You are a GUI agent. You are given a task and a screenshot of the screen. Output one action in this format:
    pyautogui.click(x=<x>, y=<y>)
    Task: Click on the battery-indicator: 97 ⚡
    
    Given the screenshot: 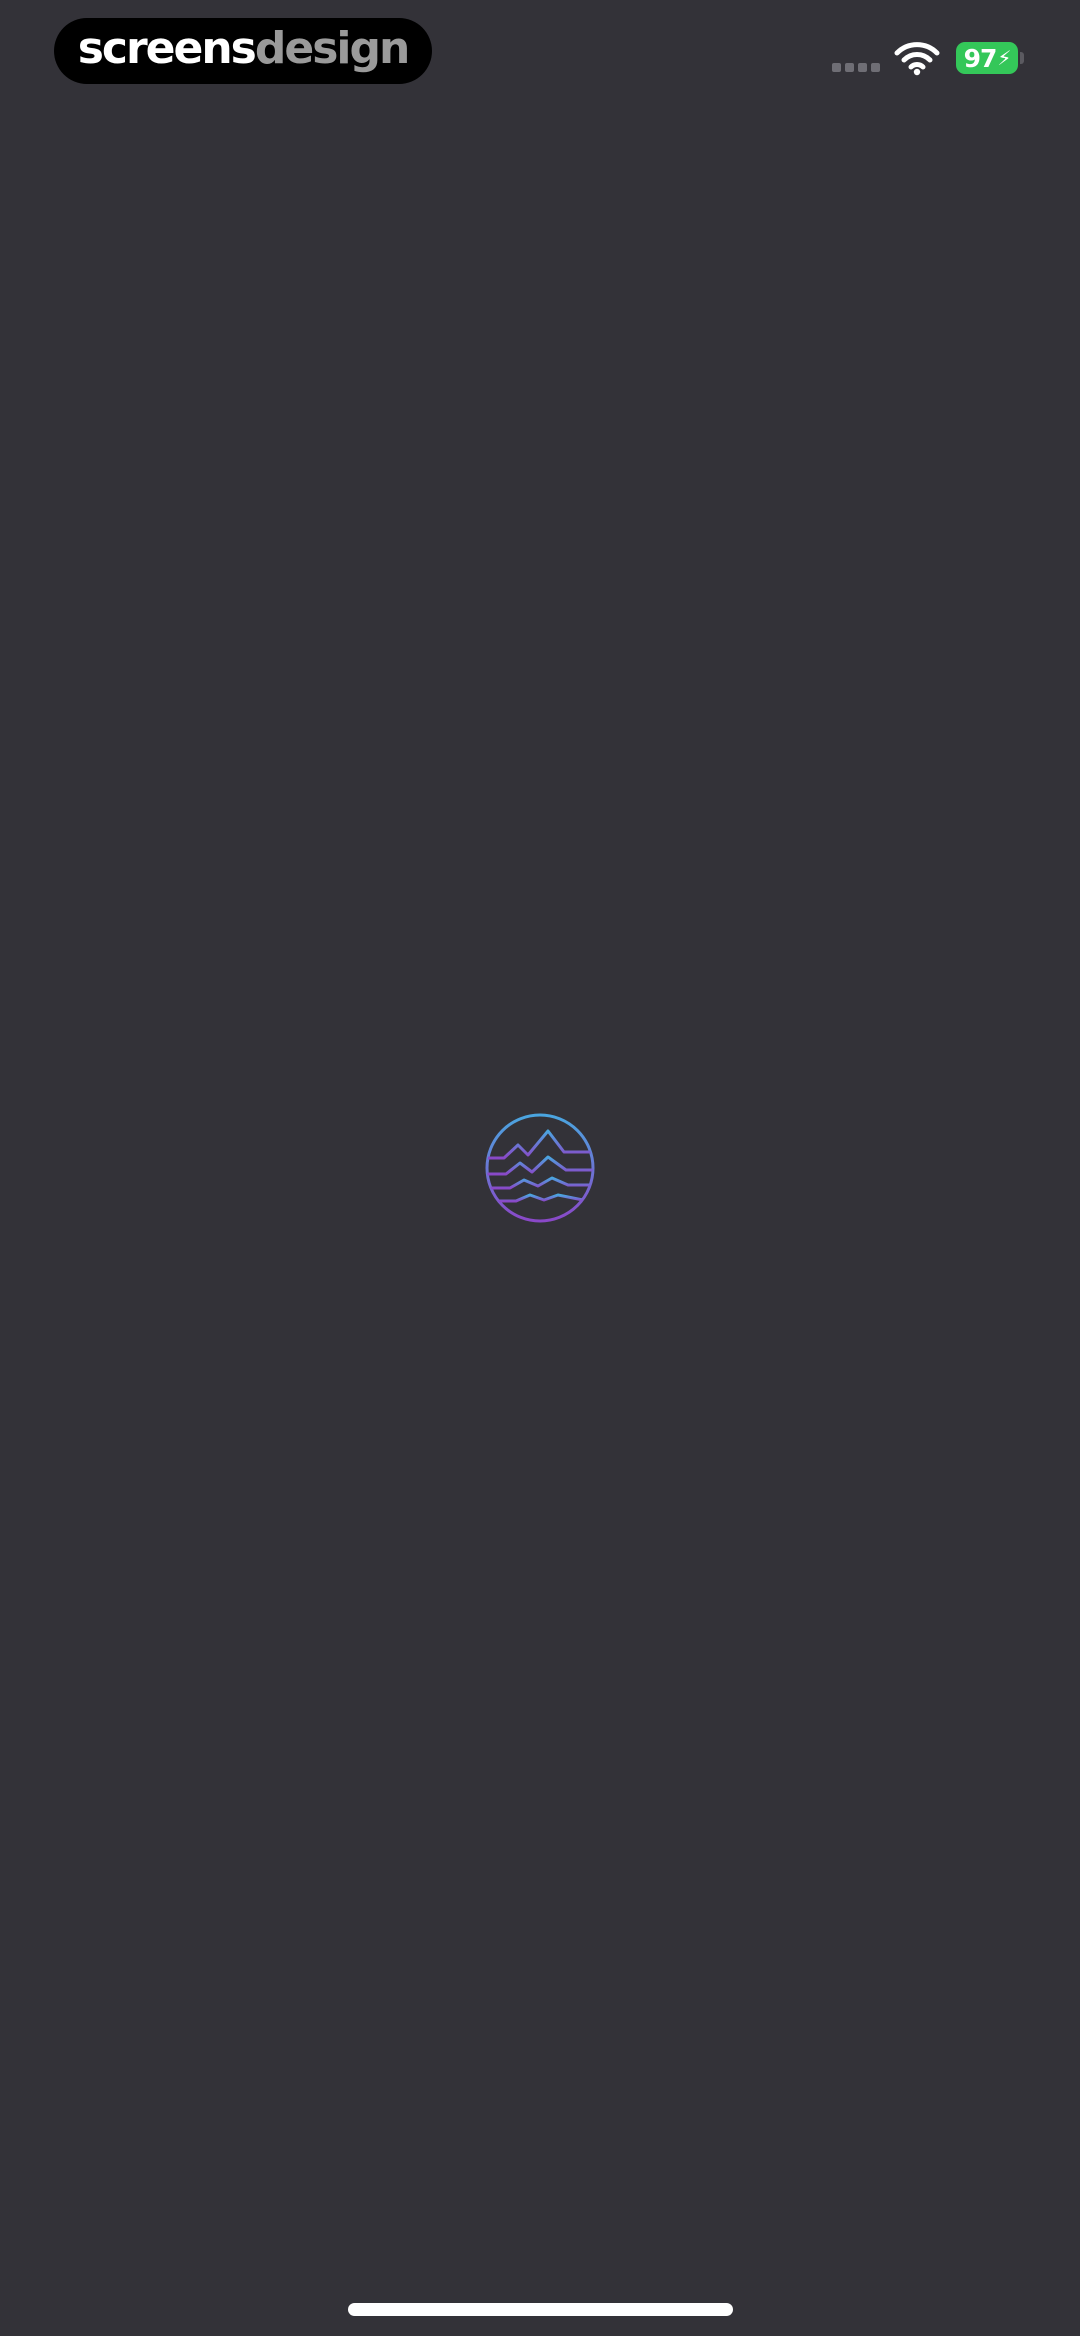 What is the action you would take?
    pyautogui.click(x=987, y=58)
    